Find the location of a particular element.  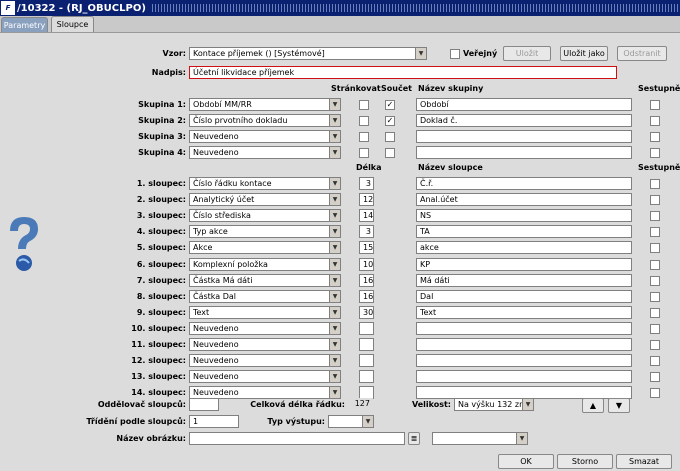

ulozit-button: Uložit is located at coordinates (527, 53).